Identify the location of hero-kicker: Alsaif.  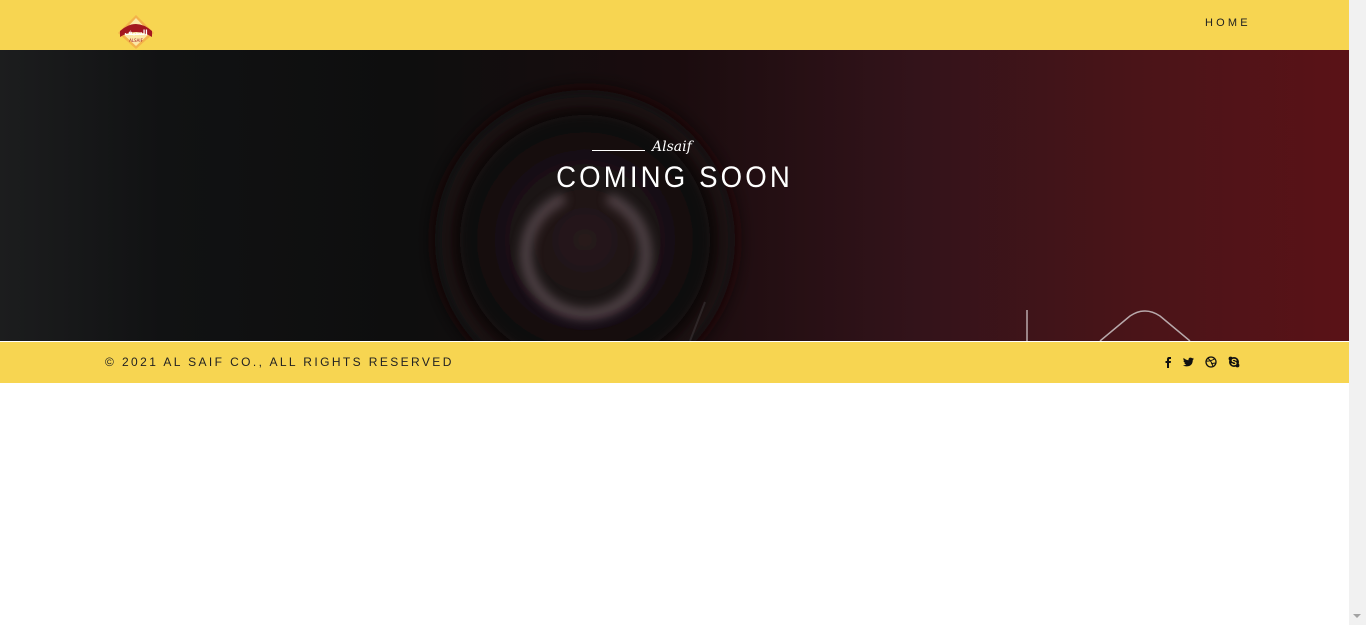
(672, 147).